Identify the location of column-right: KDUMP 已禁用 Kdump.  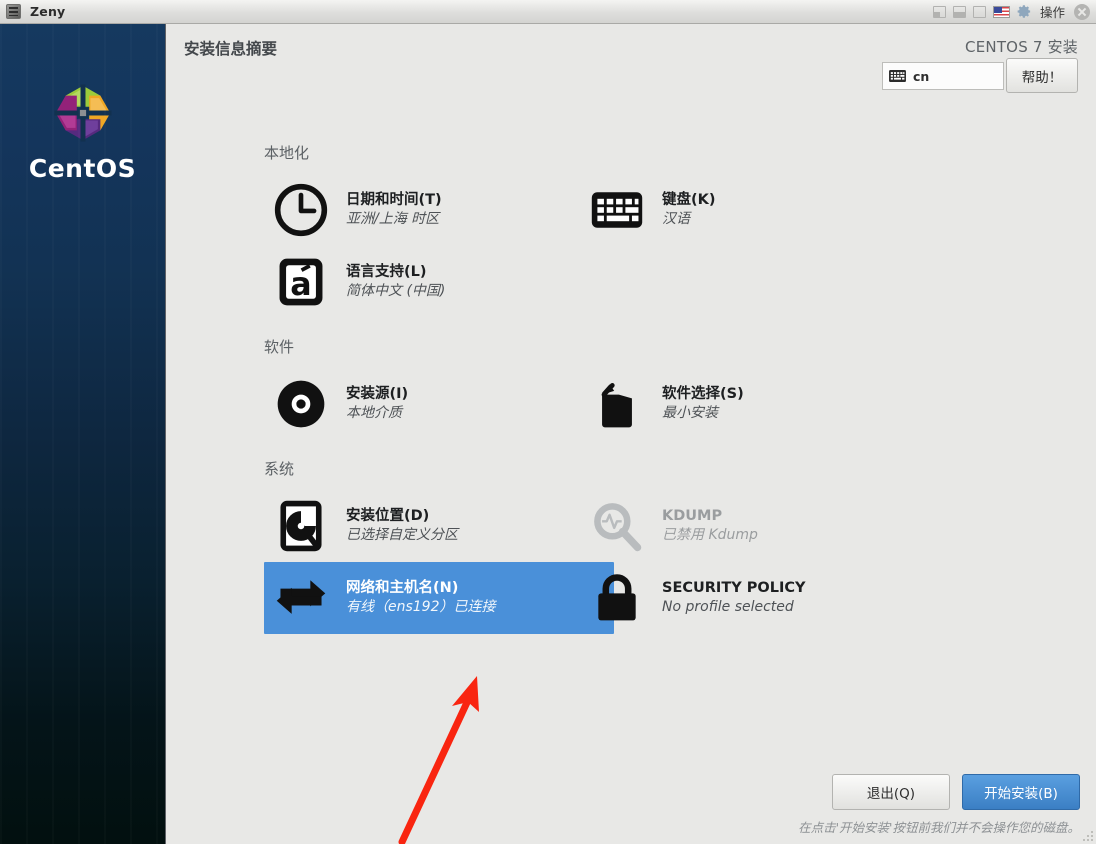
(787, 526).